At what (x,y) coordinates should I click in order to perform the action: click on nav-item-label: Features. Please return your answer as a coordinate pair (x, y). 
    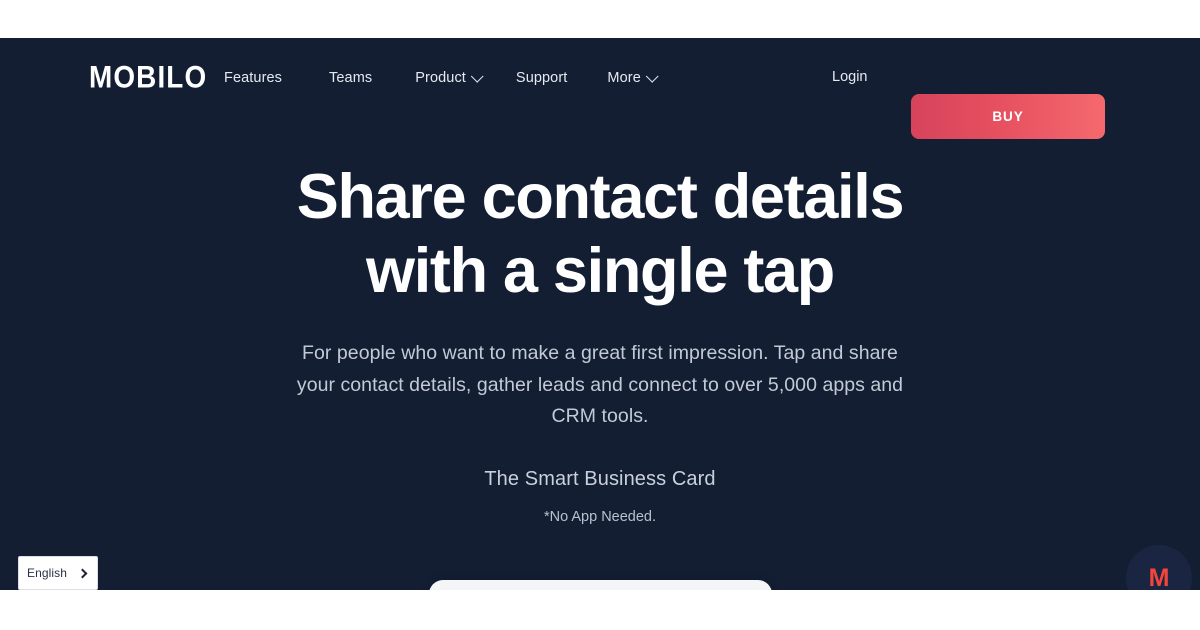
    Looking at the image, I should click on (253, 78).